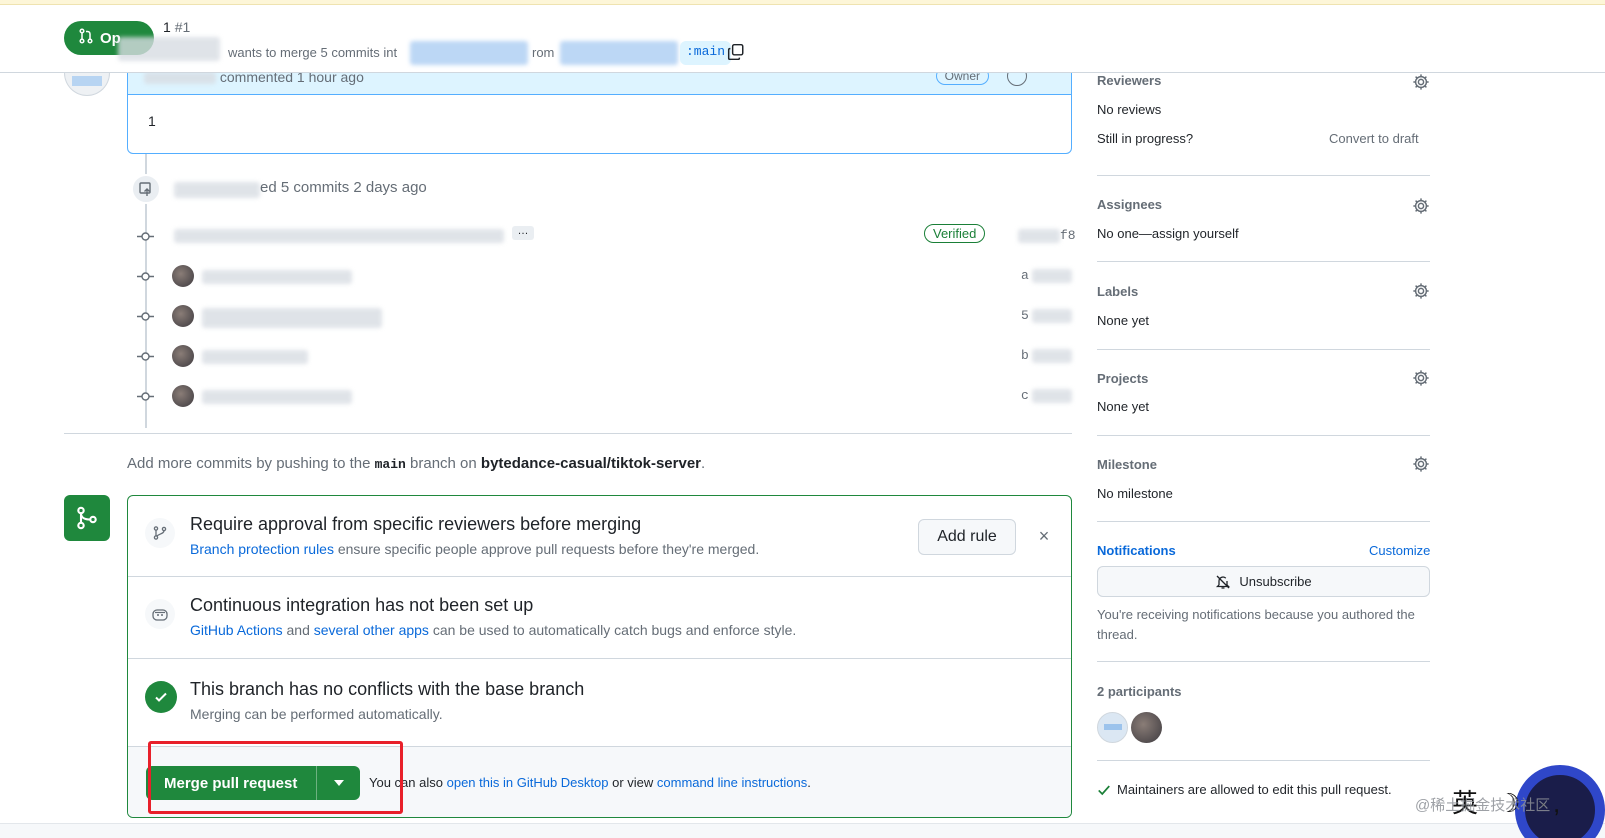 This screenshot has width=1605, height=838. What do you see at coordinates (543, 52) in the screenshot?
I see `pr-meta-from: rom` at bounding box center [543, 52].